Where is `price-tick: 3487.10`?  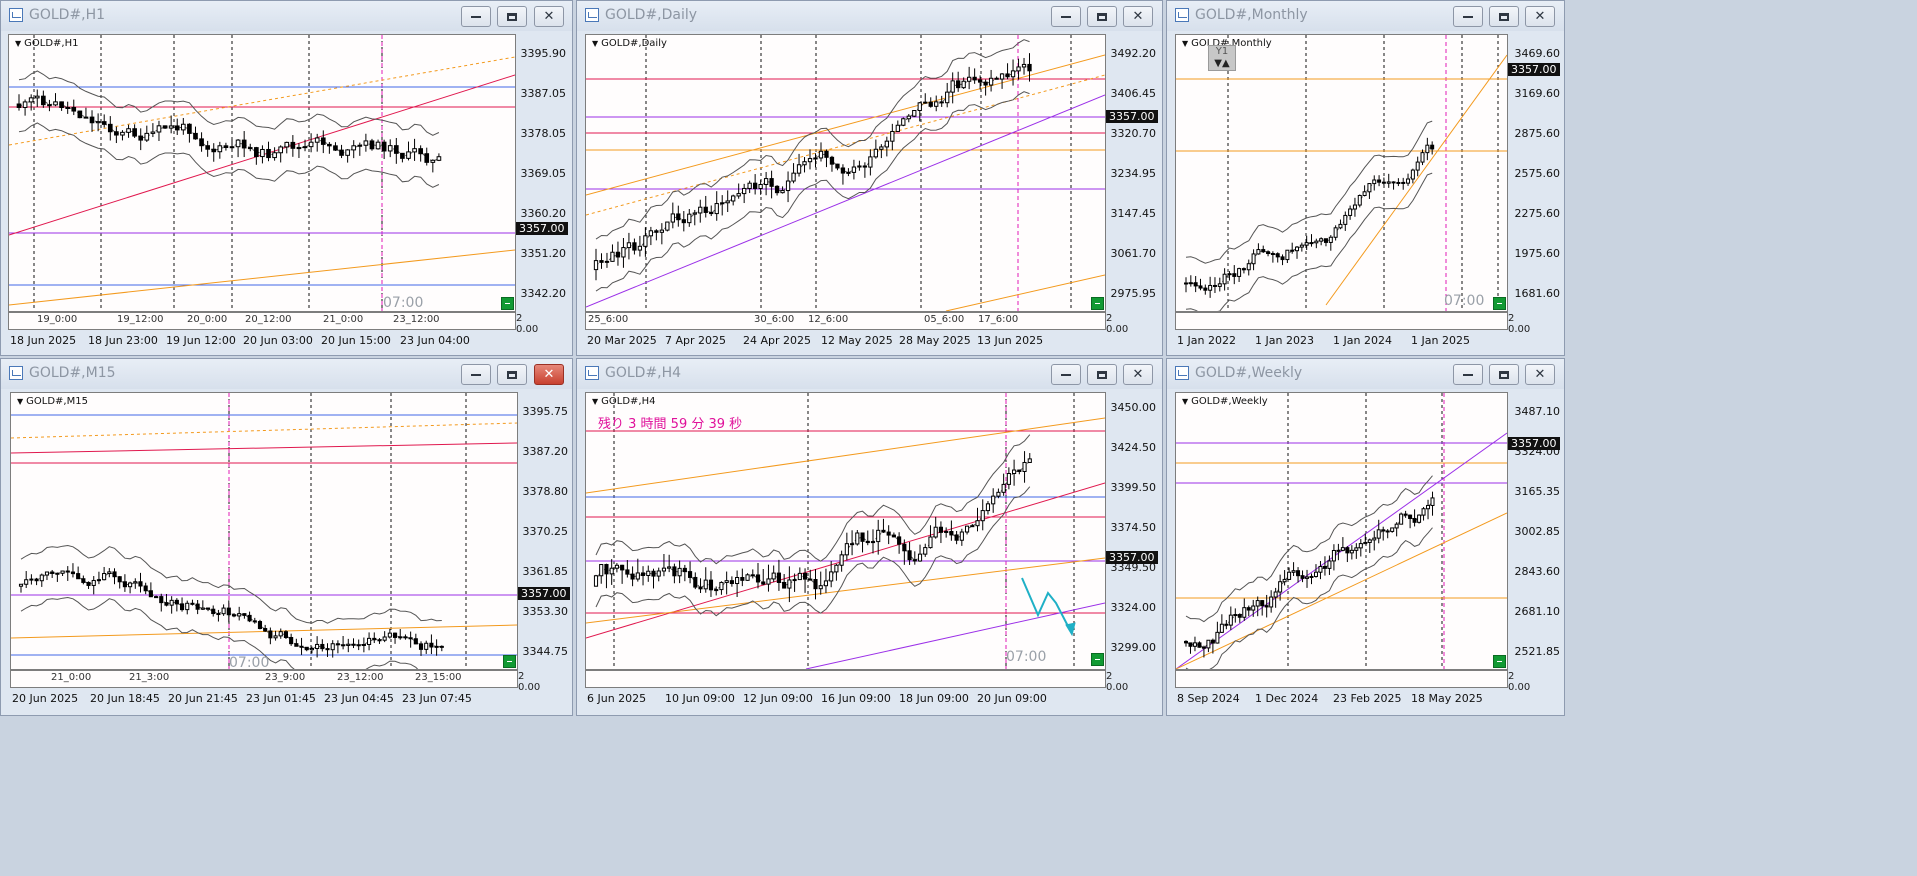
price-tick: 3487.10 is located at coordinates (1537, 411).